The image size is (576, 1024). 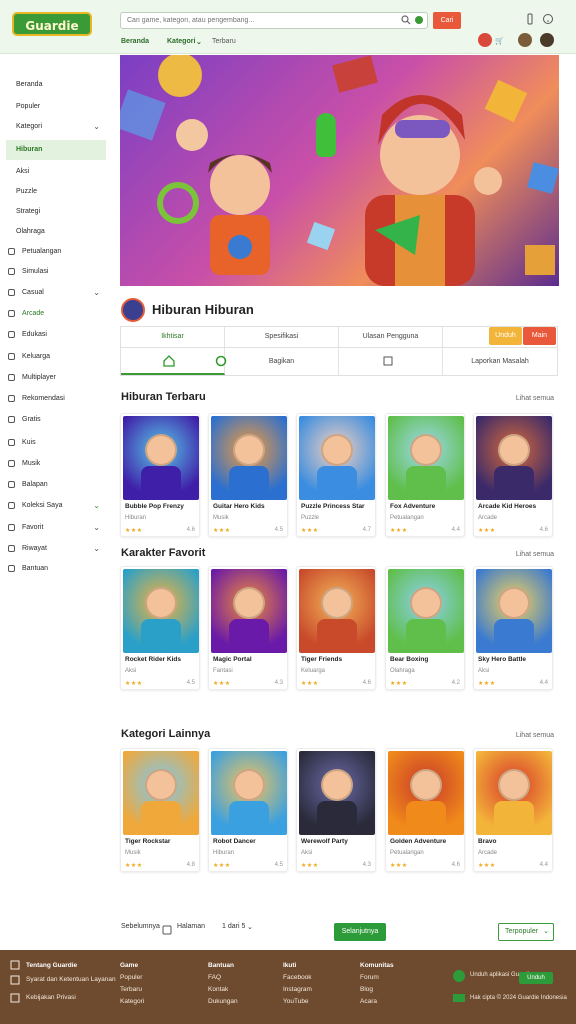 What do you see at coordinates (56, 443) in the screenshot?
I see `sidebar-item: Kuis` at bounding box center [56, 443].